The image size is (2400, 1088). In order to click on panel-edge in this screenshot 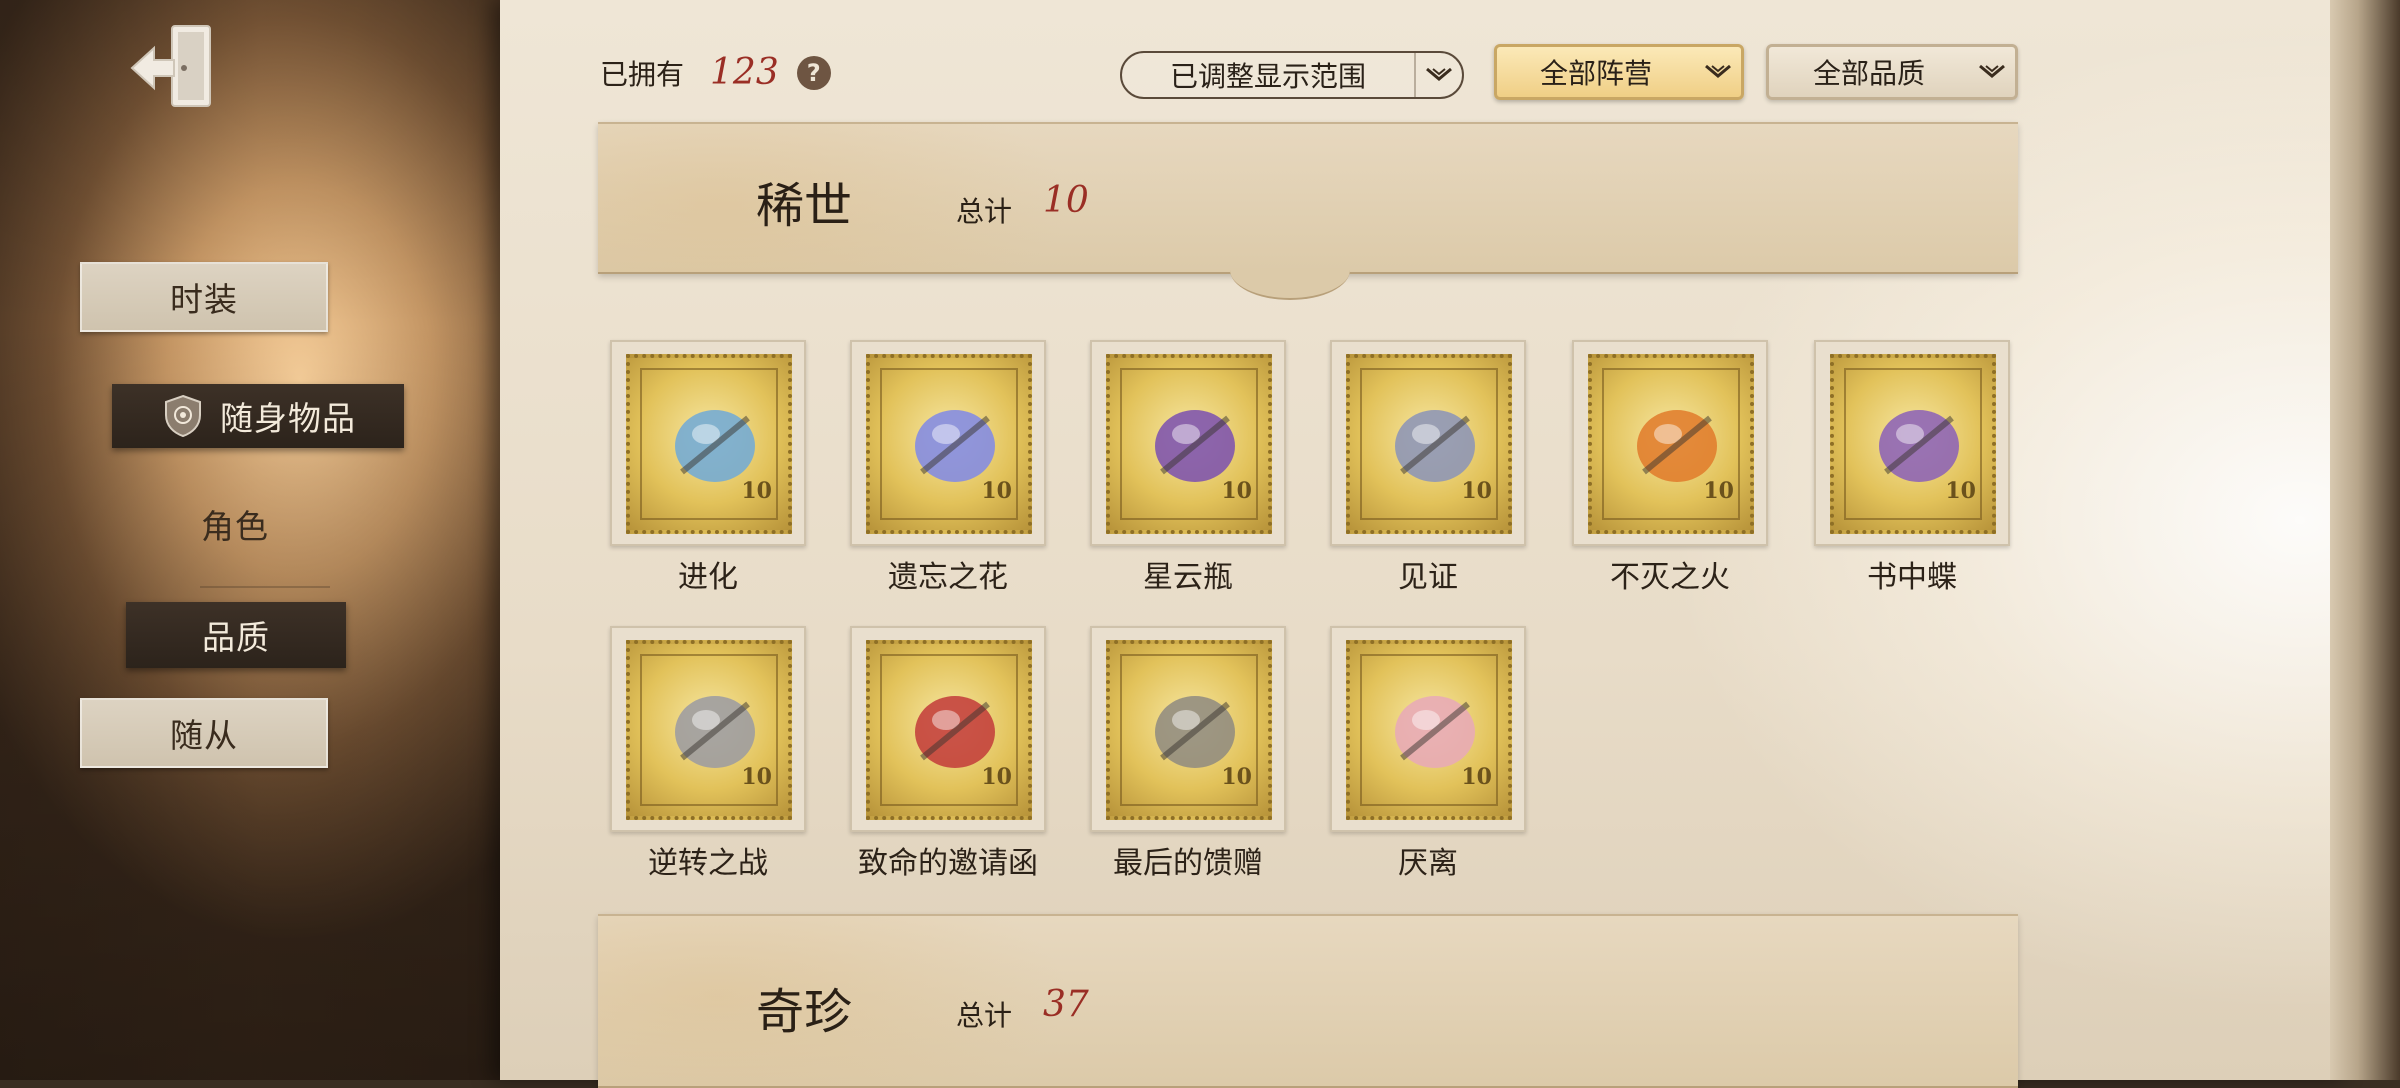, I will do `click(2365, 540)`.